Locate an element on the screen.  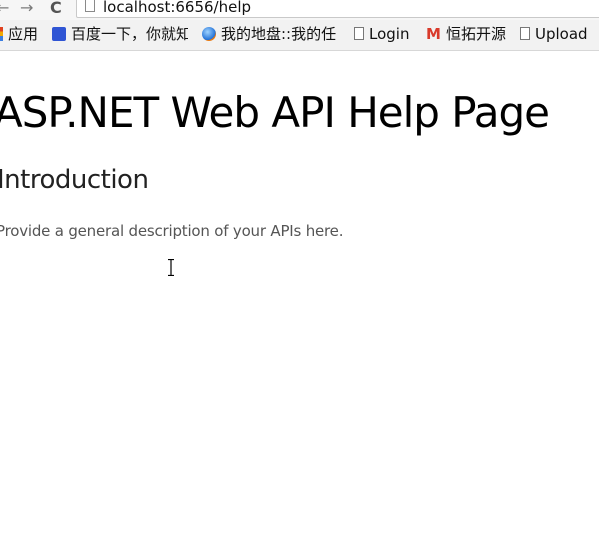
m-icon: M is located at coordinates (433, 33).